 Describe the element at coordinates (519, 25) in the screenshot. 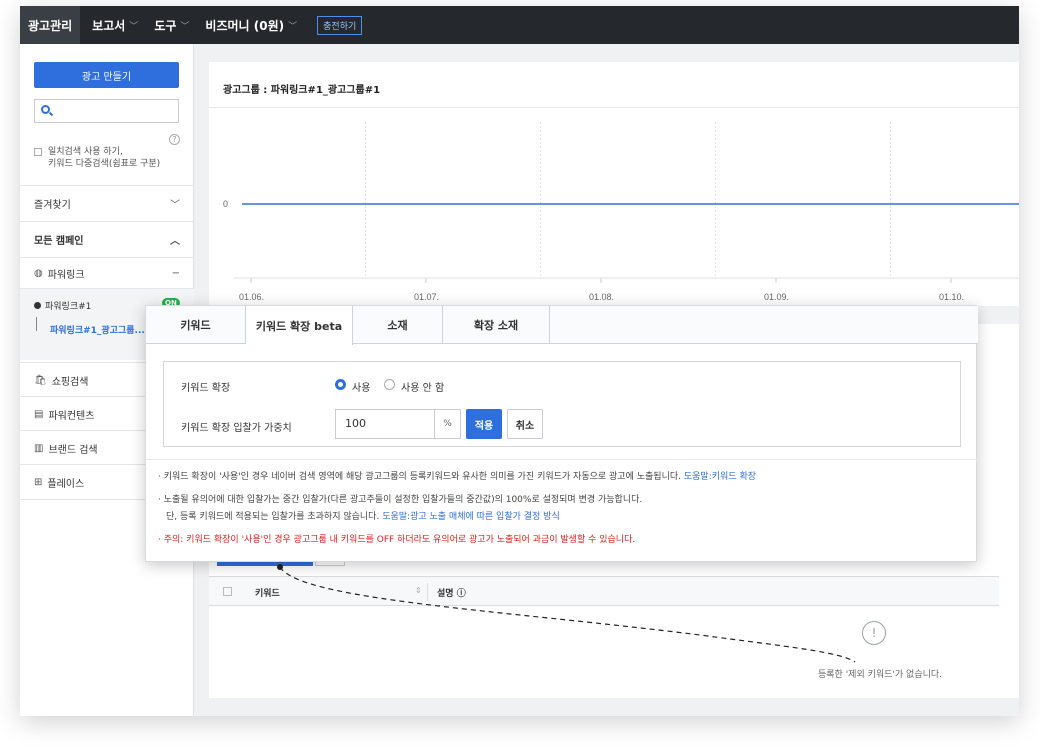

I see `top-navigation: 광고관리 보고서 ﹀ 도구 ﹀ 비즈머니 (0원) ﹀ 충전하기` at that location.